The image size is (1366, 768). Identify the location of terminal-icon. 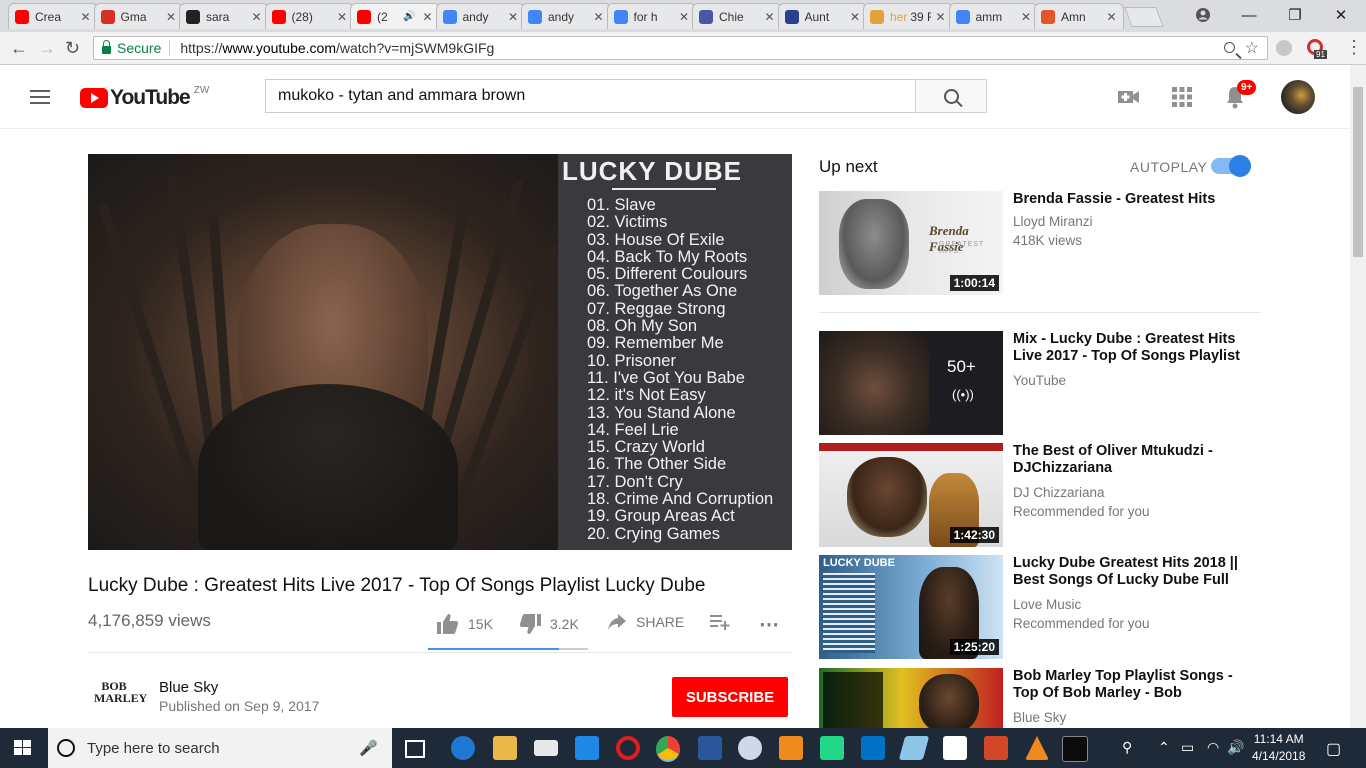
(1075, 749).